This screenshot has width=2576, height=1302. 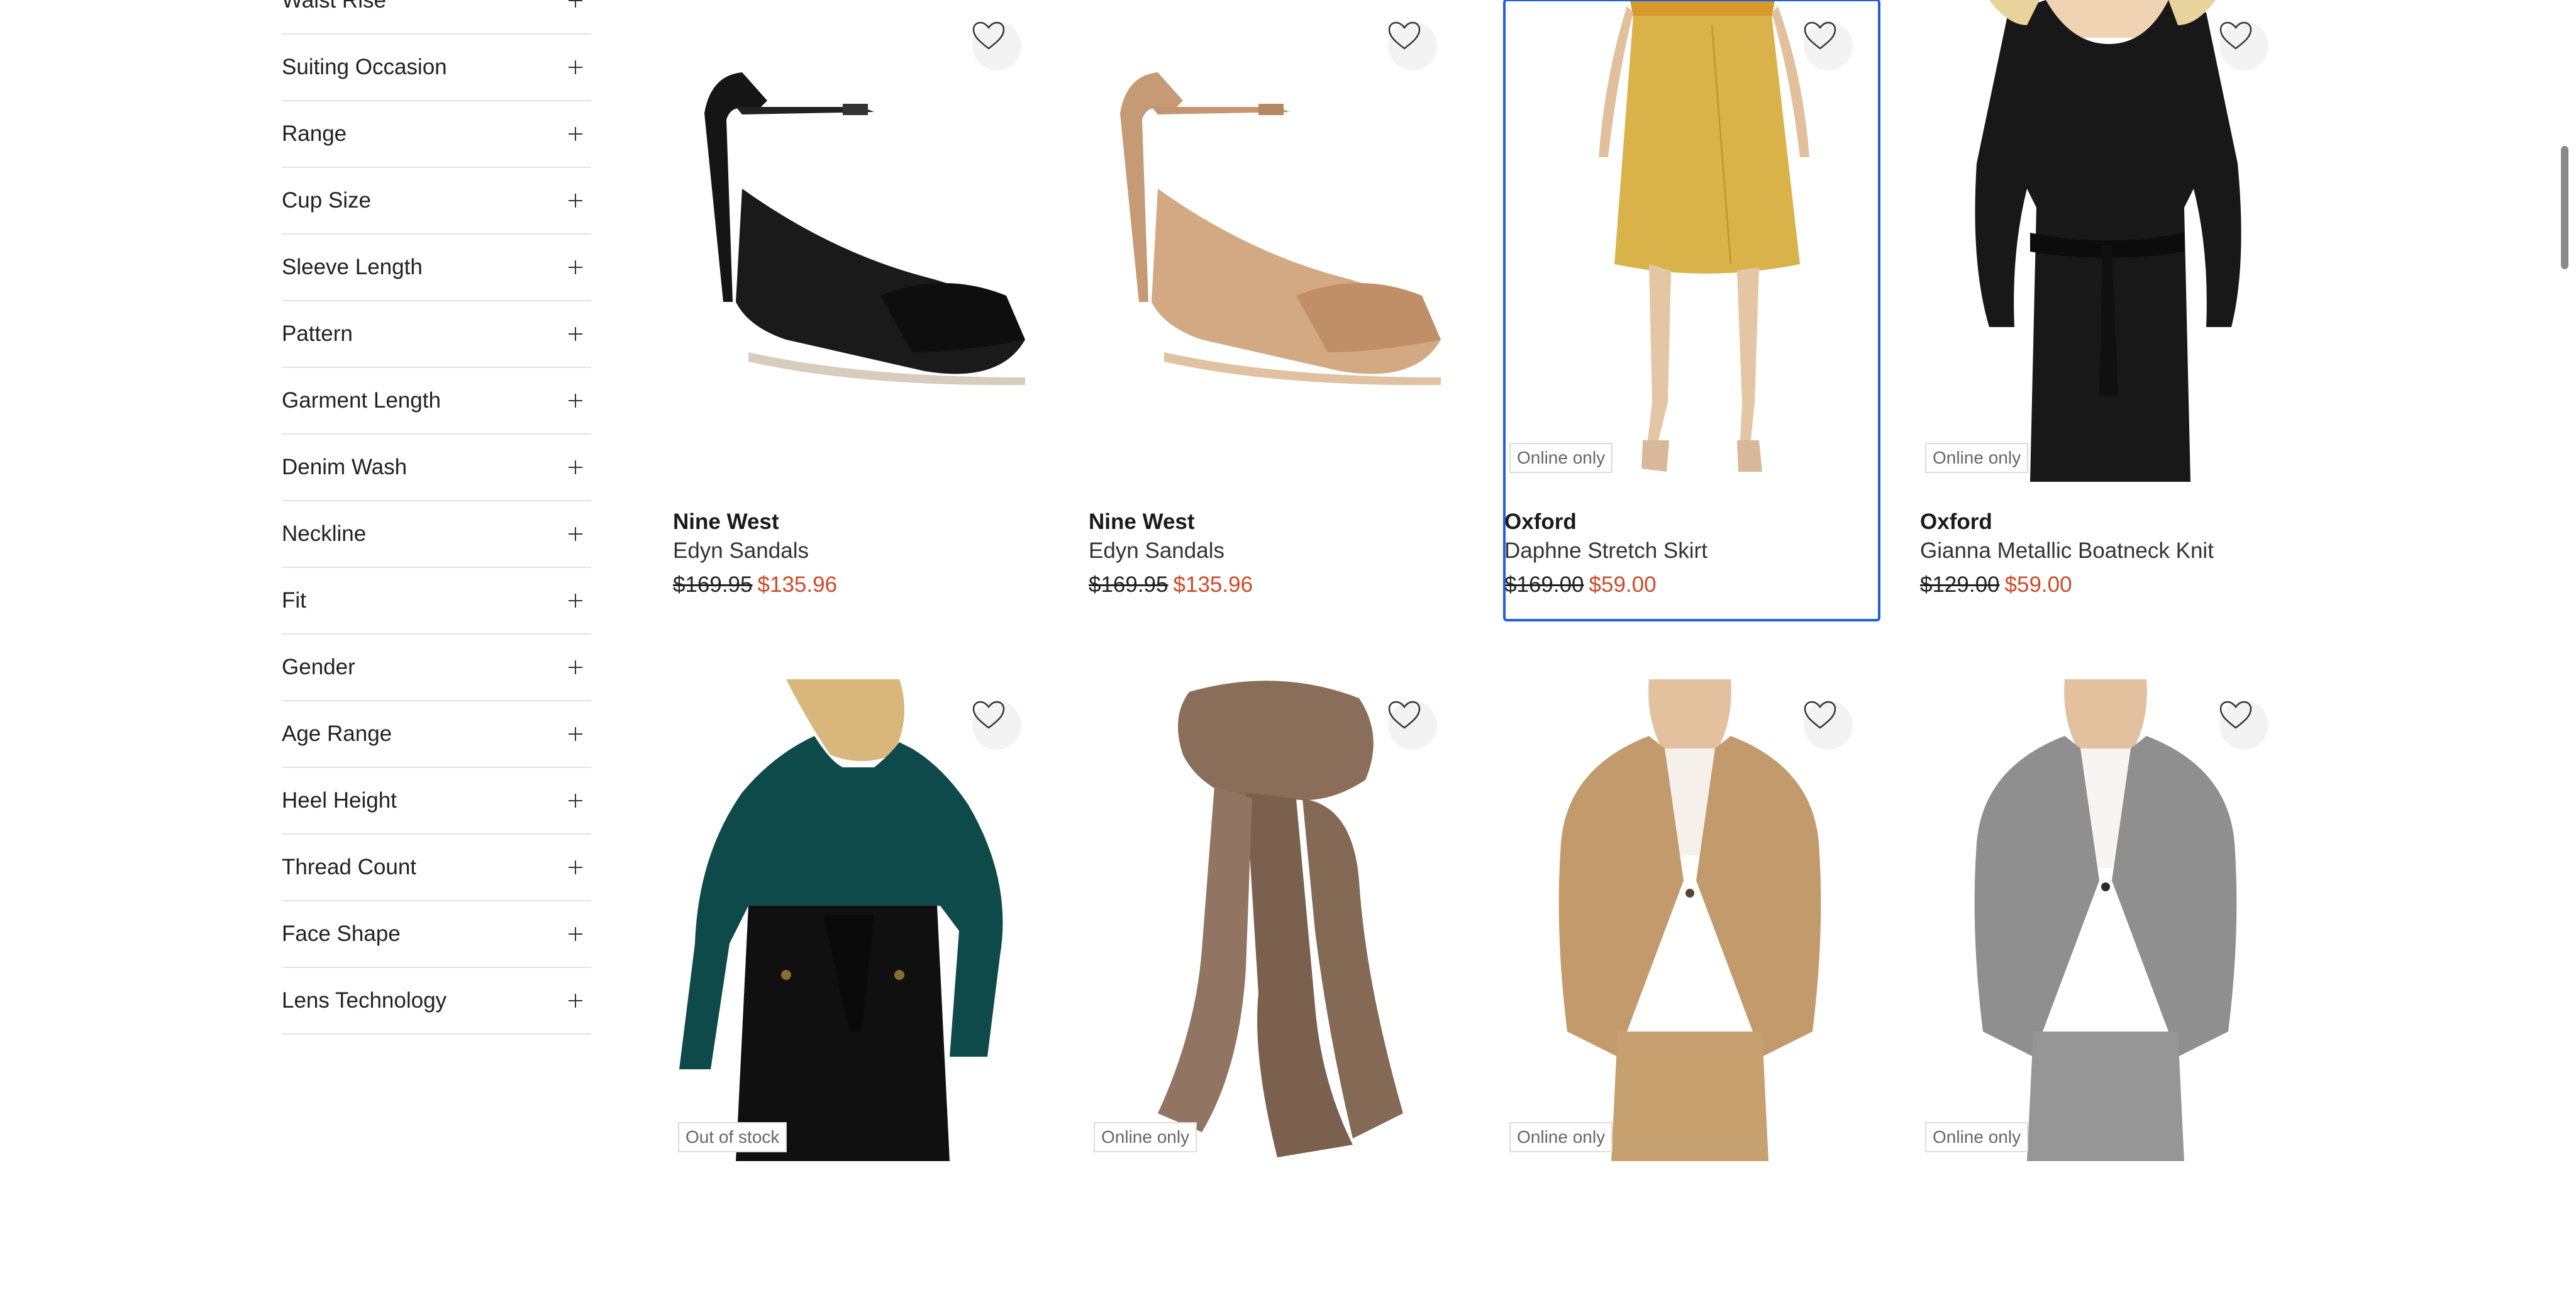 I want to click on product-image: Out of stock, so click(x=860, y=920).